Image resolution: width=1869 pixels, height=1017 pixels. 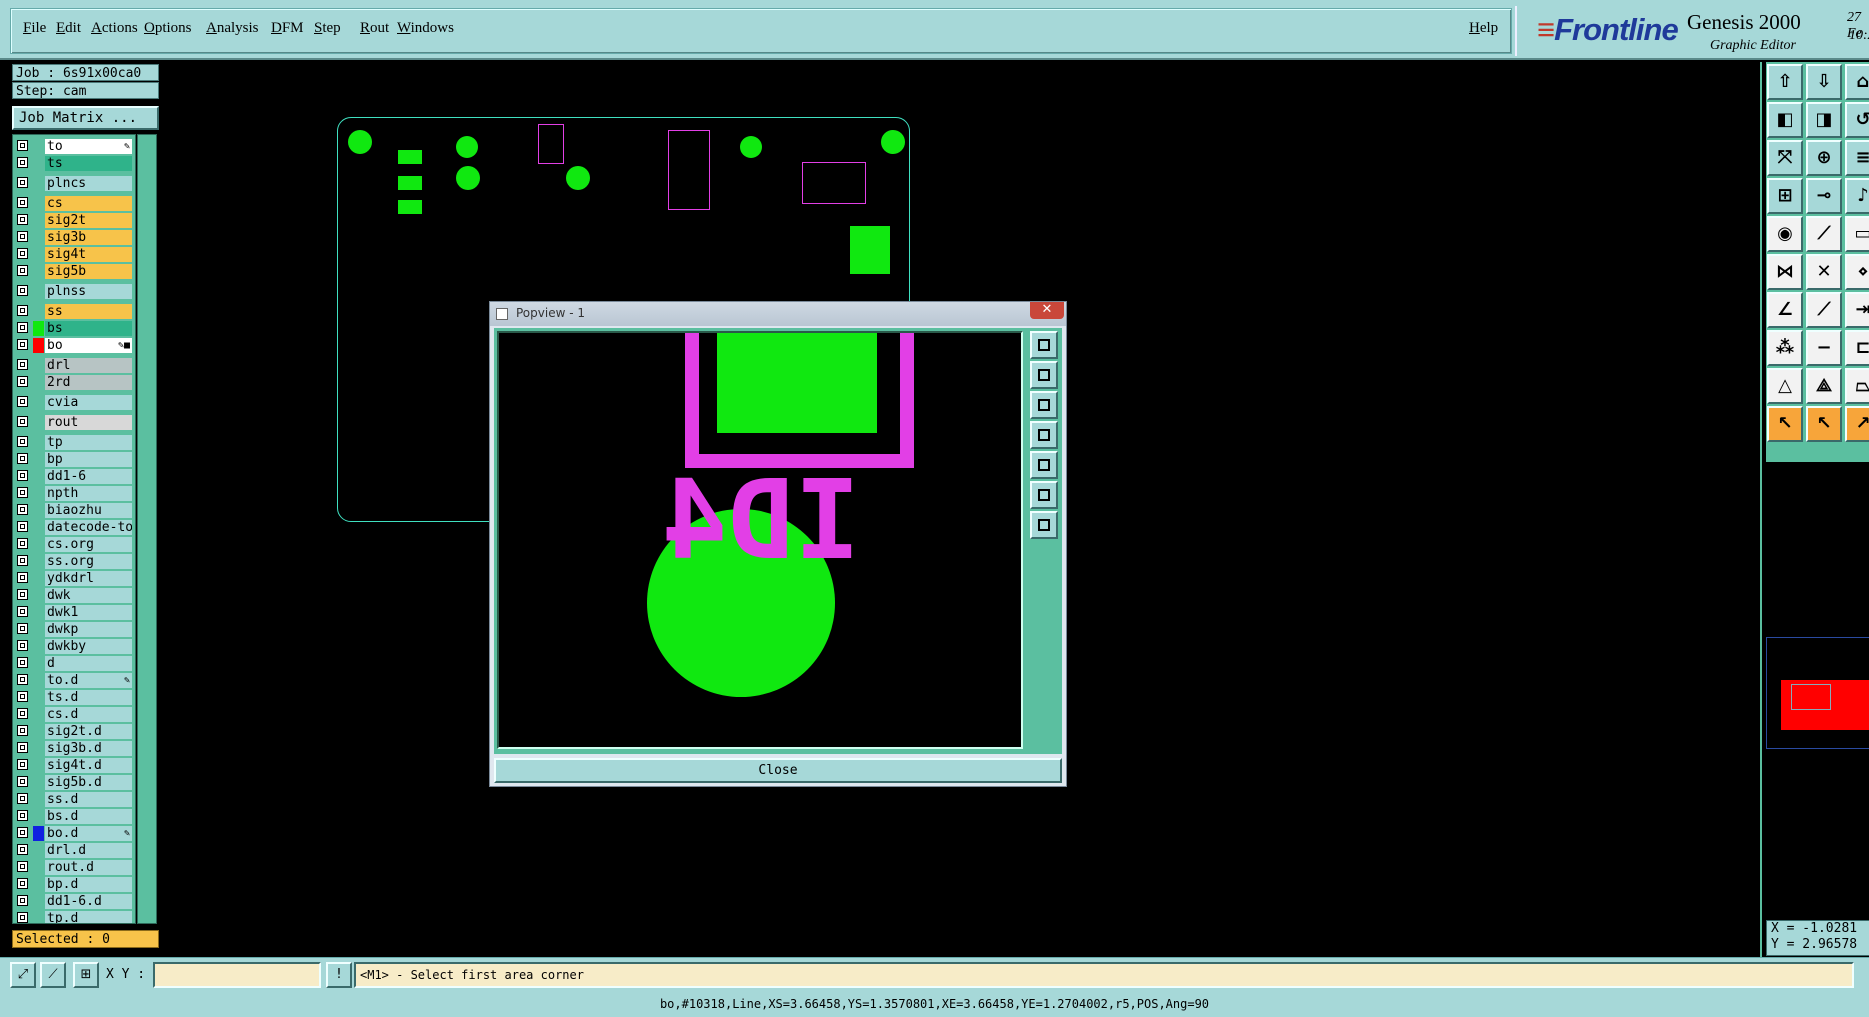 I want to click on layer-name: d, so click(x=88, y=663).